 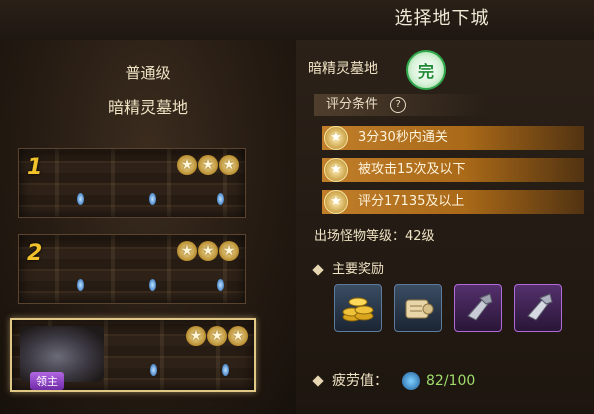 I want to click on fatigue-value: 82/100, so click(x=451, y=381).